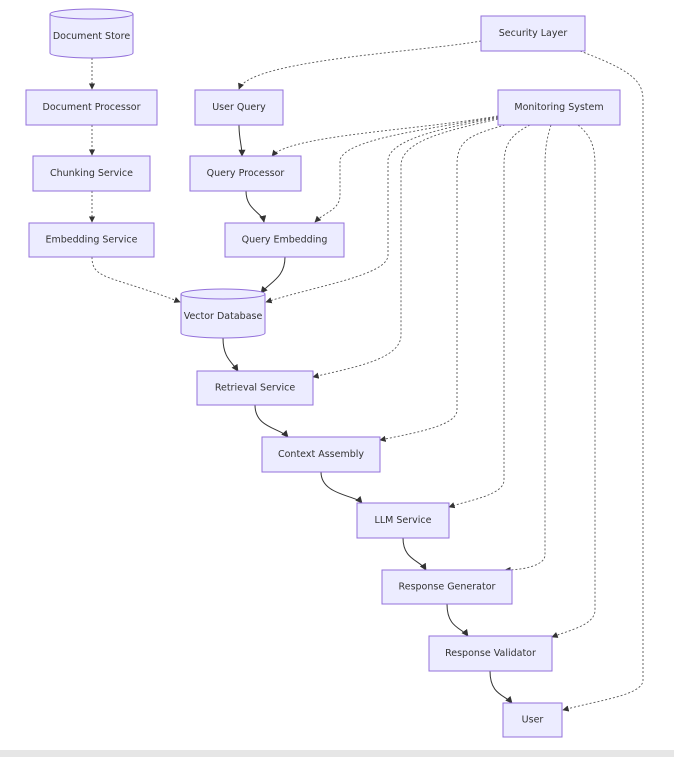  I want to click on node-label: Vector Database, so click(223, 316).